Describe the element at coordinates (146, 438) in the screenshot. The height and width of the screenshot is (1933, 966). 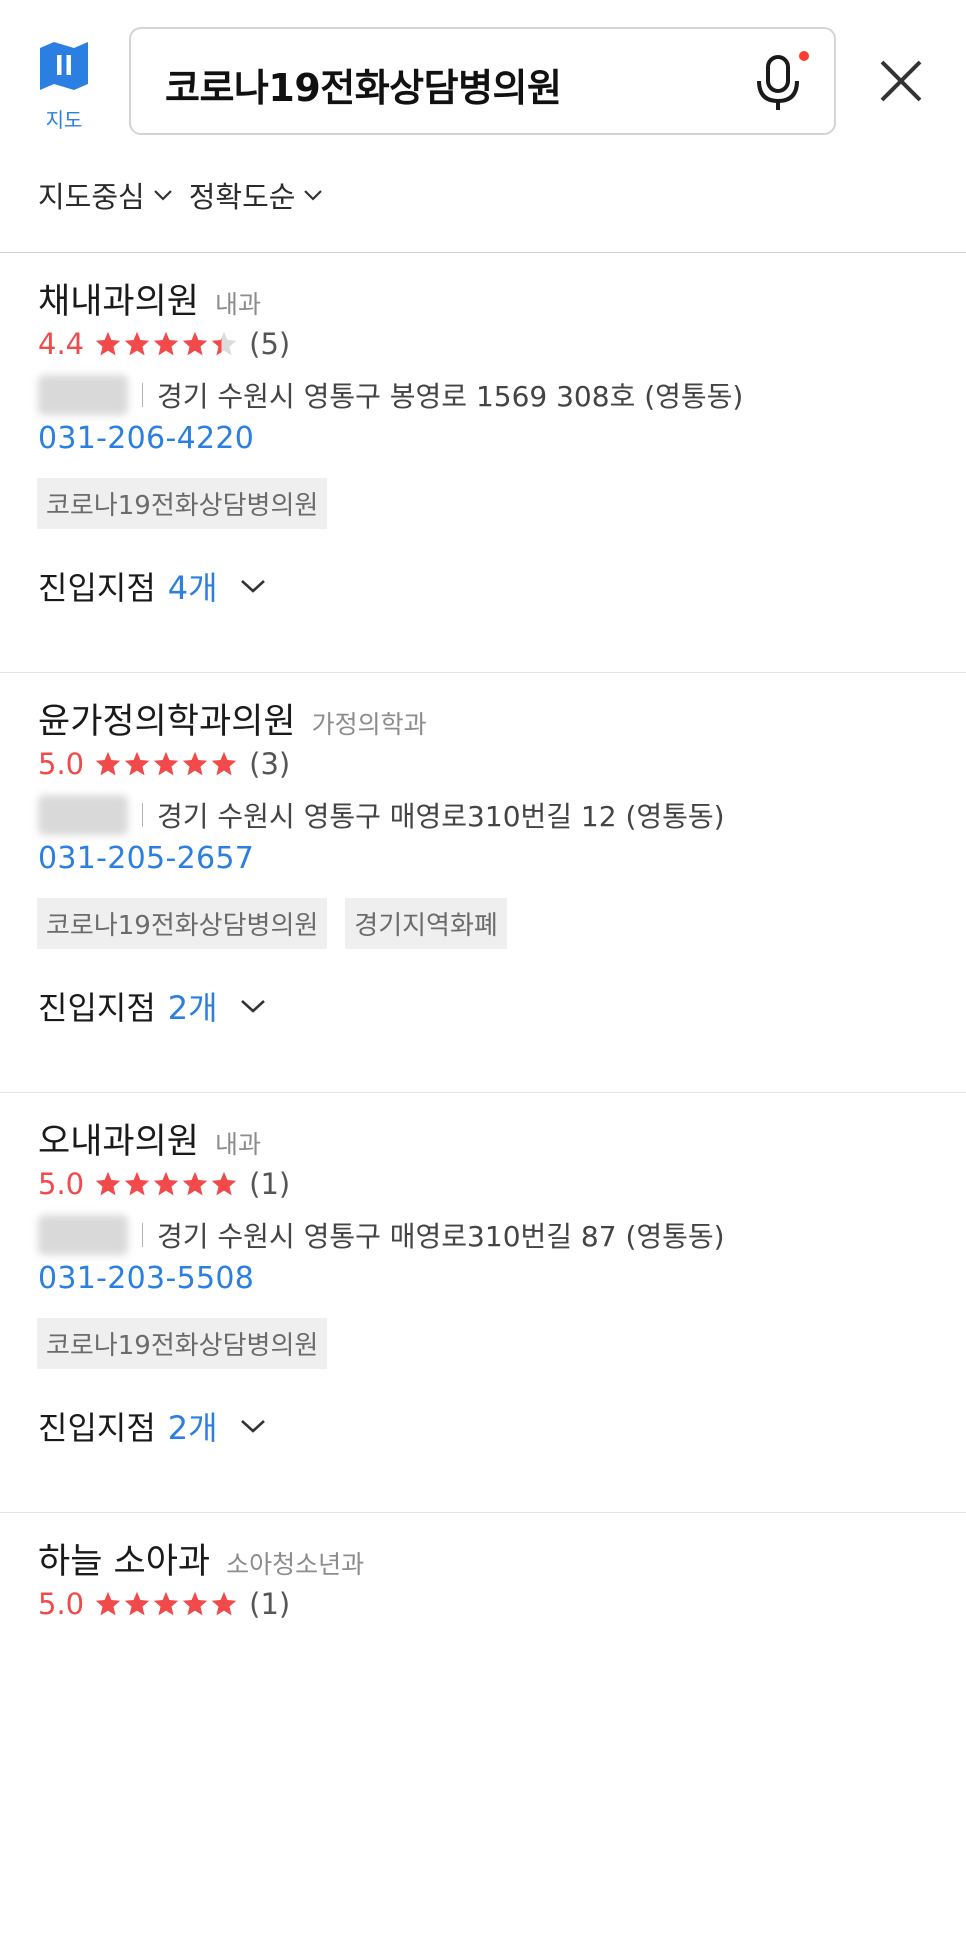
I see `phone-link: 031-206-4220` at that location.